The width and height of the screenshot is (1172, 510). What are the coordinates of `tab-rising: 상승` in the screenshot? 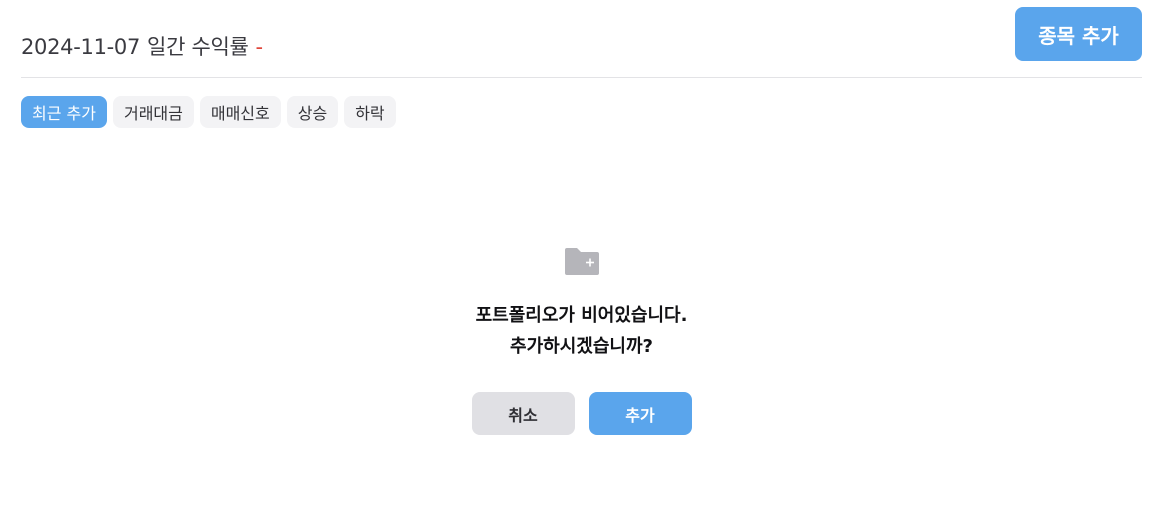 It's located at (312, 112).